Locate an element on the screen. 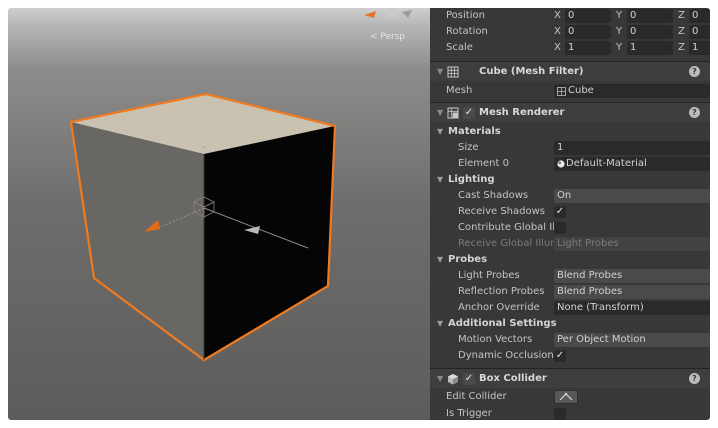  mesh-filter-header: ▼ Cube (Mesh Filter) ? is located at coordinates (570, 71).